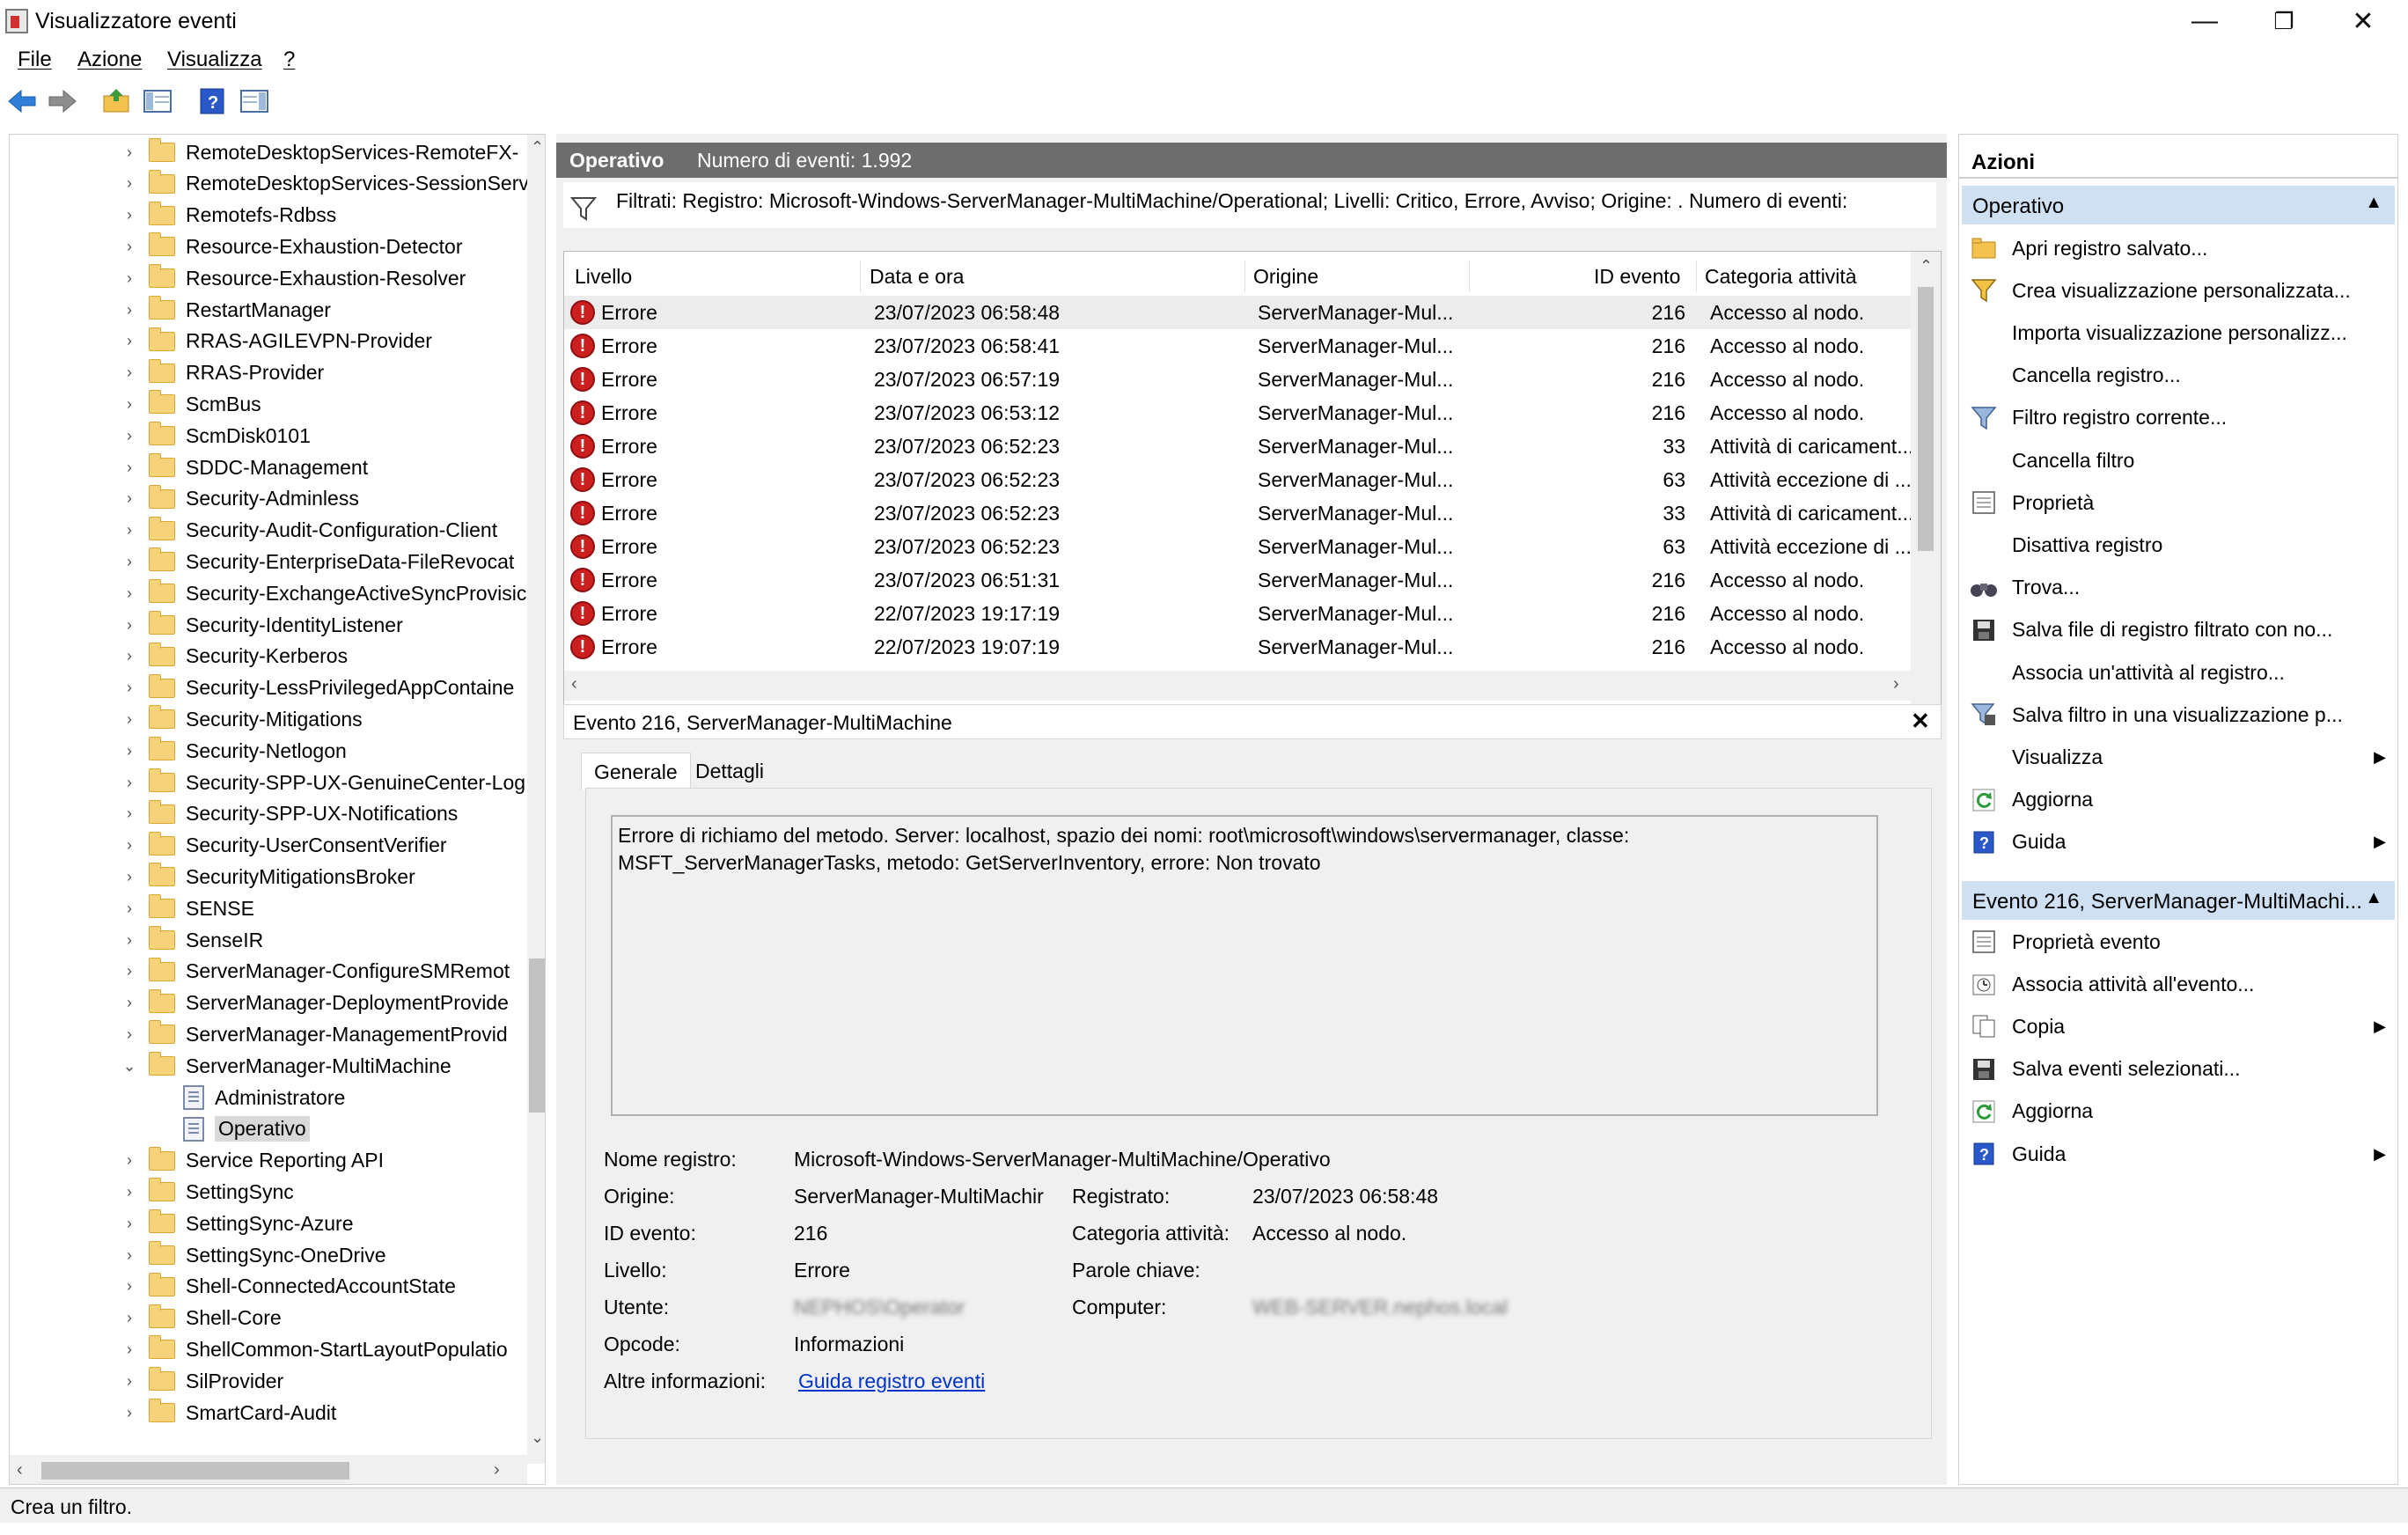  I want to click on tree-item: › Security-Kerberos, so click(234, 656).